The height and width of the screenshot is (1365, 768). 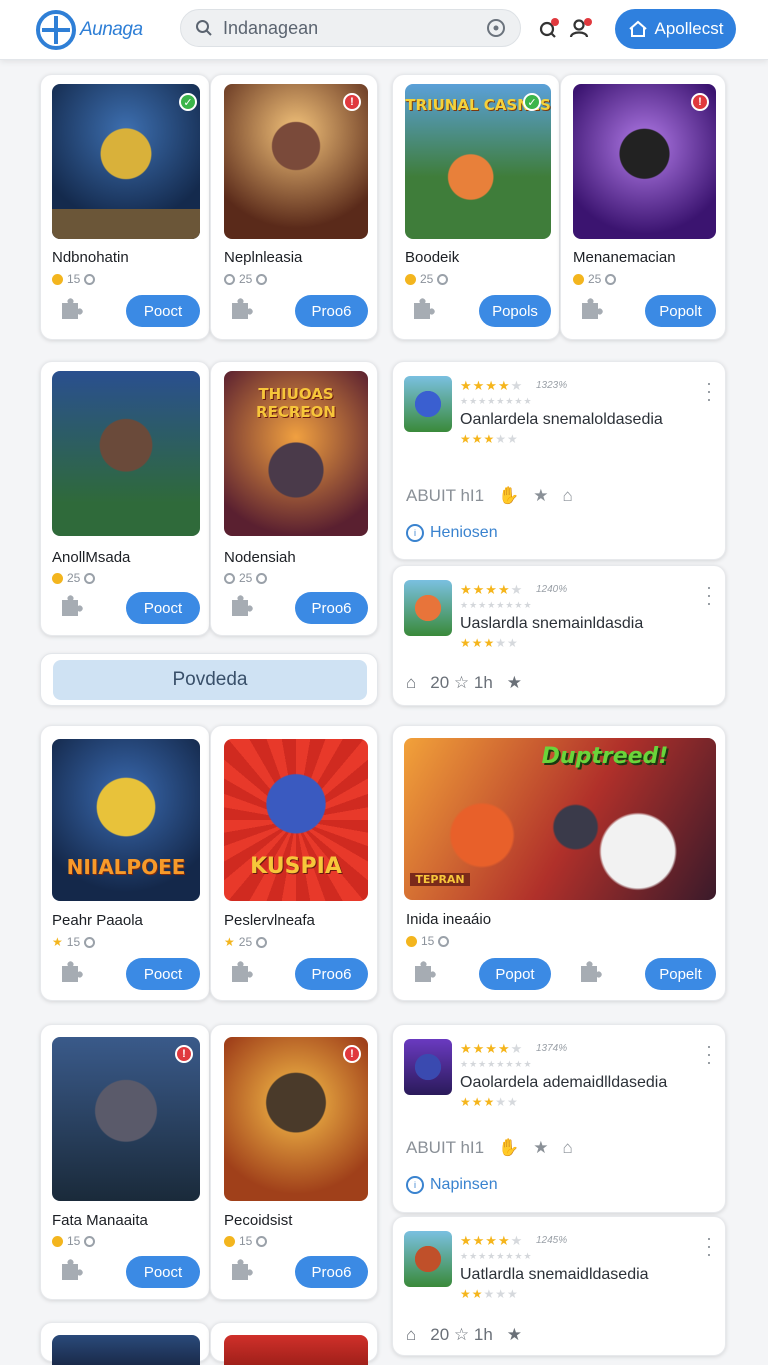 What do you see at coordinates (294, 863) in the screenshot?
I see `game-tile: KUSPIA Peslervlneafa ★ 25 Proo6` at bounding box center [294, 863].